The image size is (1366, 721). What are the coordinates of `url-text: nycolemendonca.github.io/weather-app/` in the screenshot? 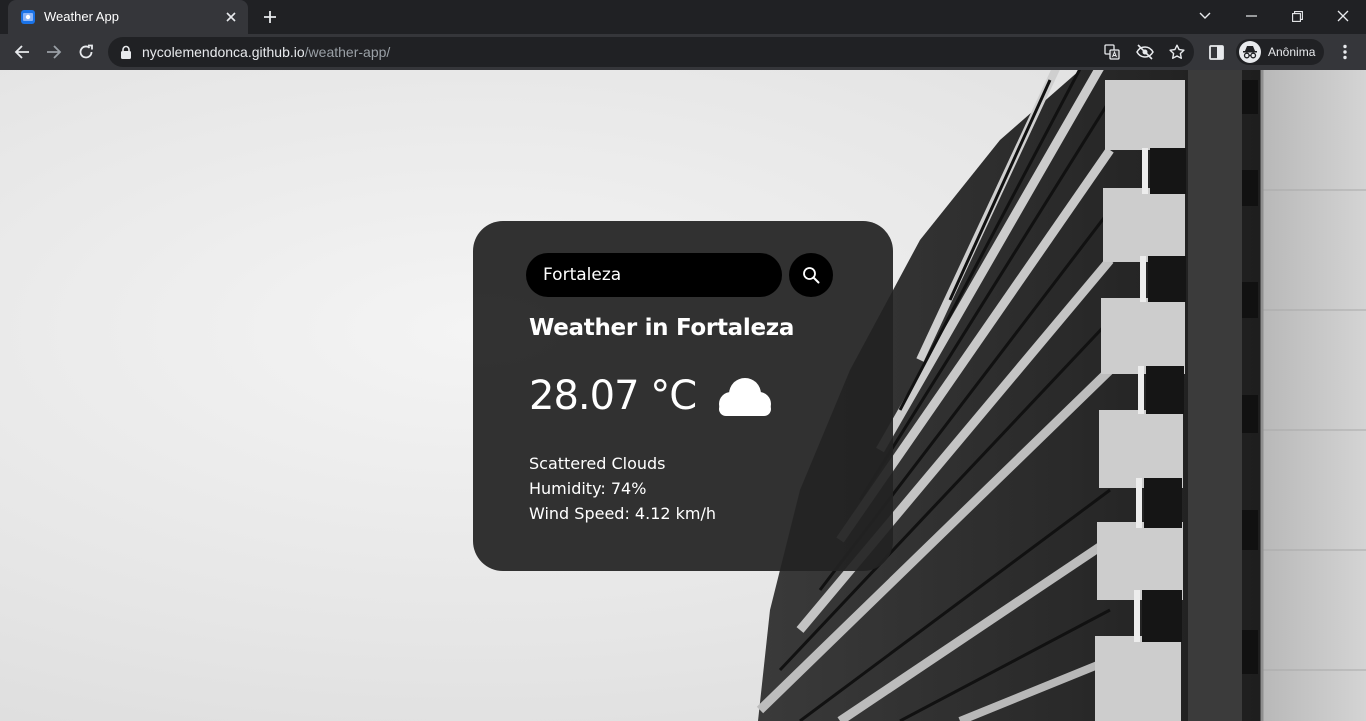 It's located at (266, 52).